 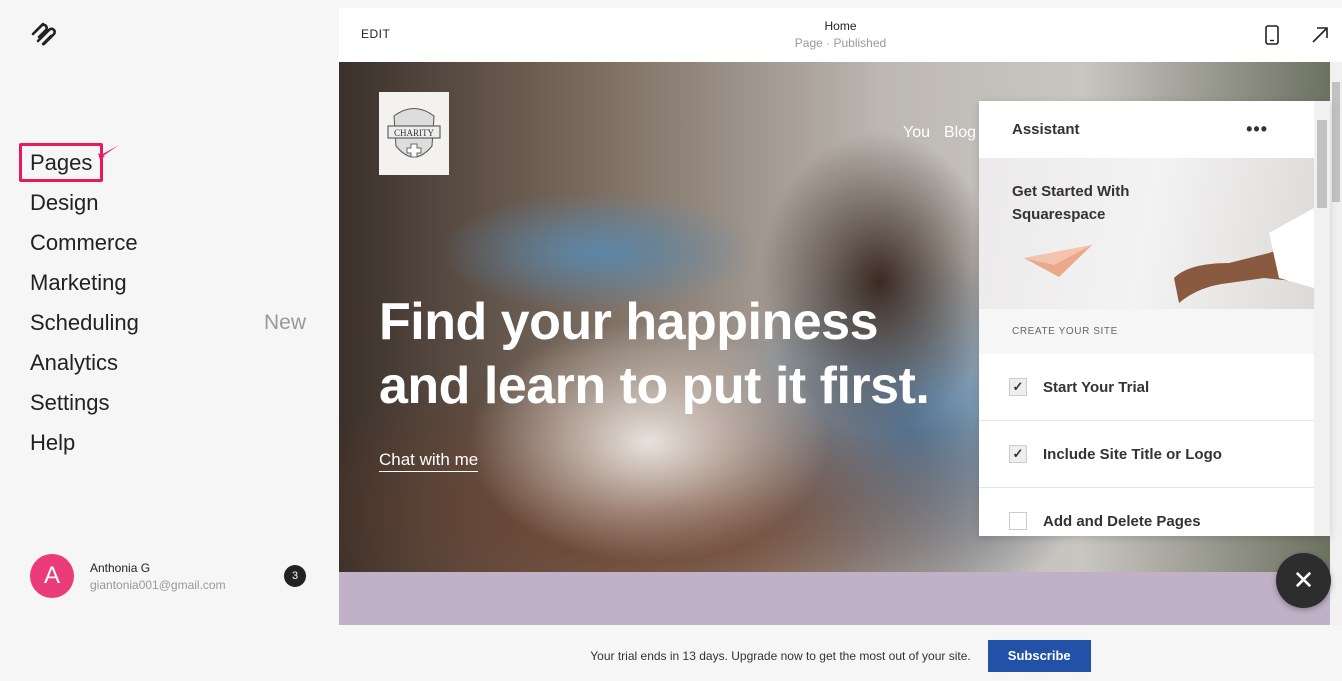 I want to click on new-badge: New, so click(x=284, y=322).